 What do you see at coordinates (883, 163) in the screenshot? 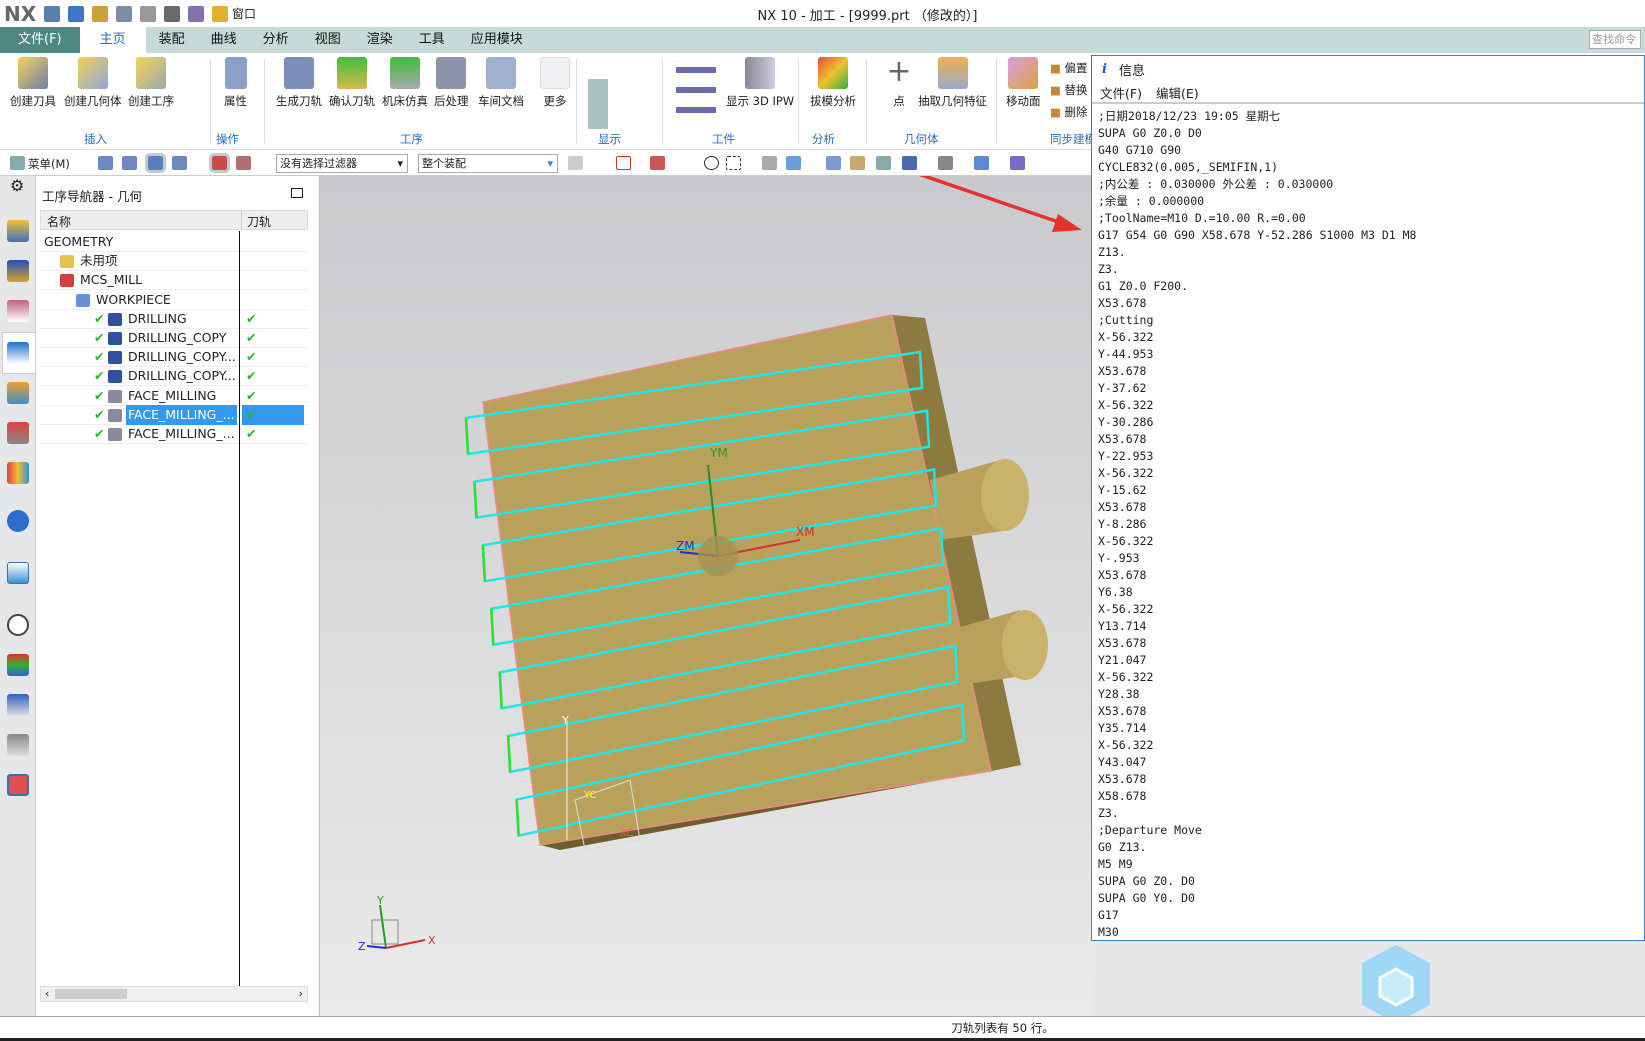
I see `rotate-icon` at bounding box center [883, 163].